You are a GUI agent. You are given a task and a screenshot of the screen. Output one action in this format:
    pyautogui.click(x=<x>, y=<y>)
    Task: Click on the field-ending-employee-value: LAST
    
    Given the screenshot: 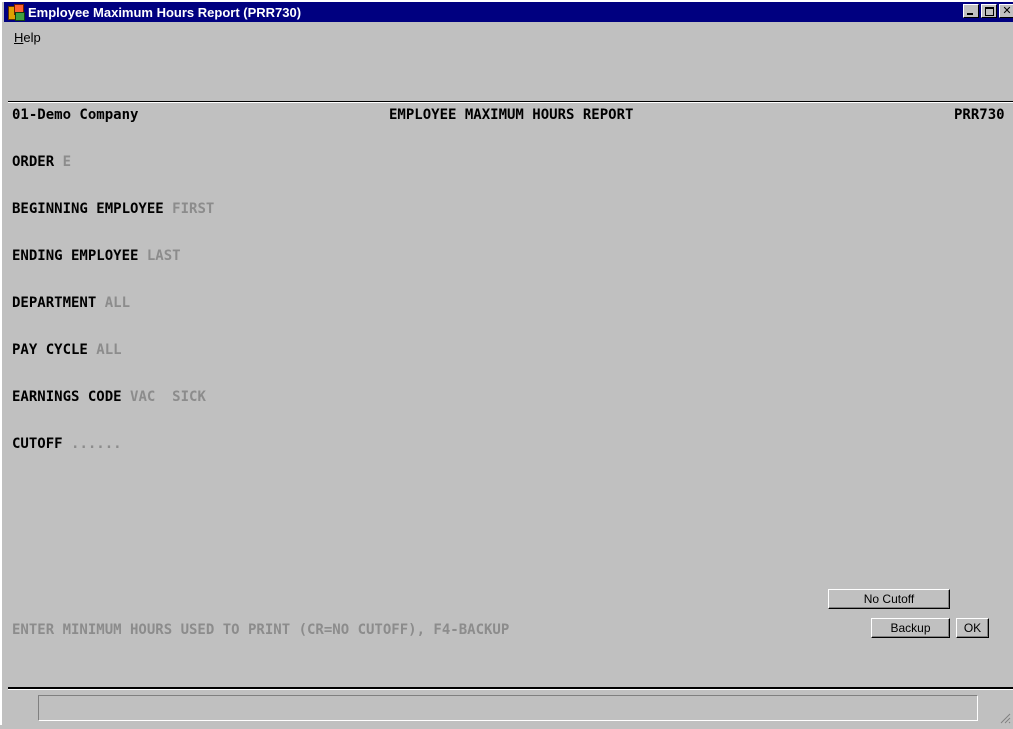 What is the action you would take?
    pyautogui.click(x=164, y=256)
    